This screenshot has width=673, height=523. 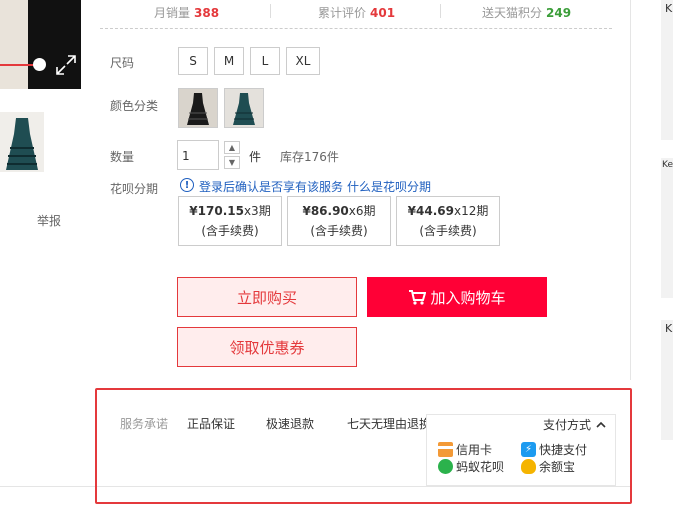 What do you see at coordinates (122, 63) in the screenshot?
I see `size-label: 尺码` at bounding box center [122, 63].